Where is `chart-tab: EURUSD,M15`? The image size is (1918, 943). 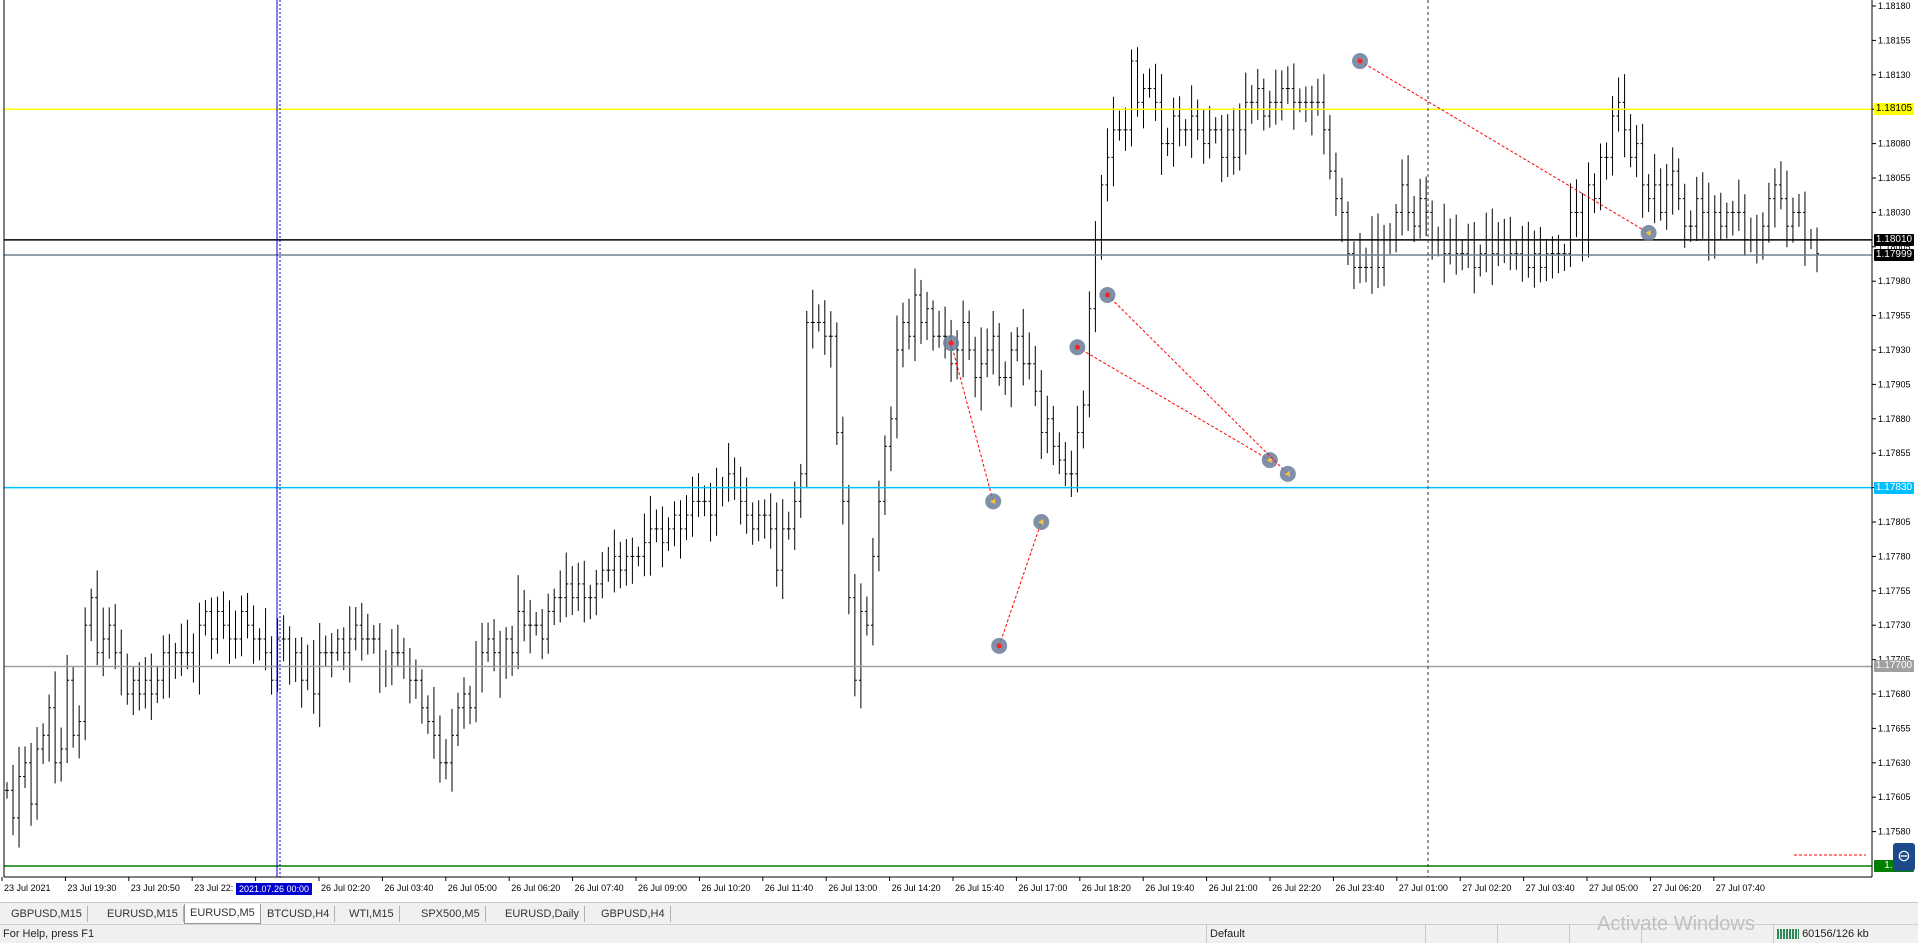 chart-tab: EURUSD,M15 is located at coordinates (143, 914).